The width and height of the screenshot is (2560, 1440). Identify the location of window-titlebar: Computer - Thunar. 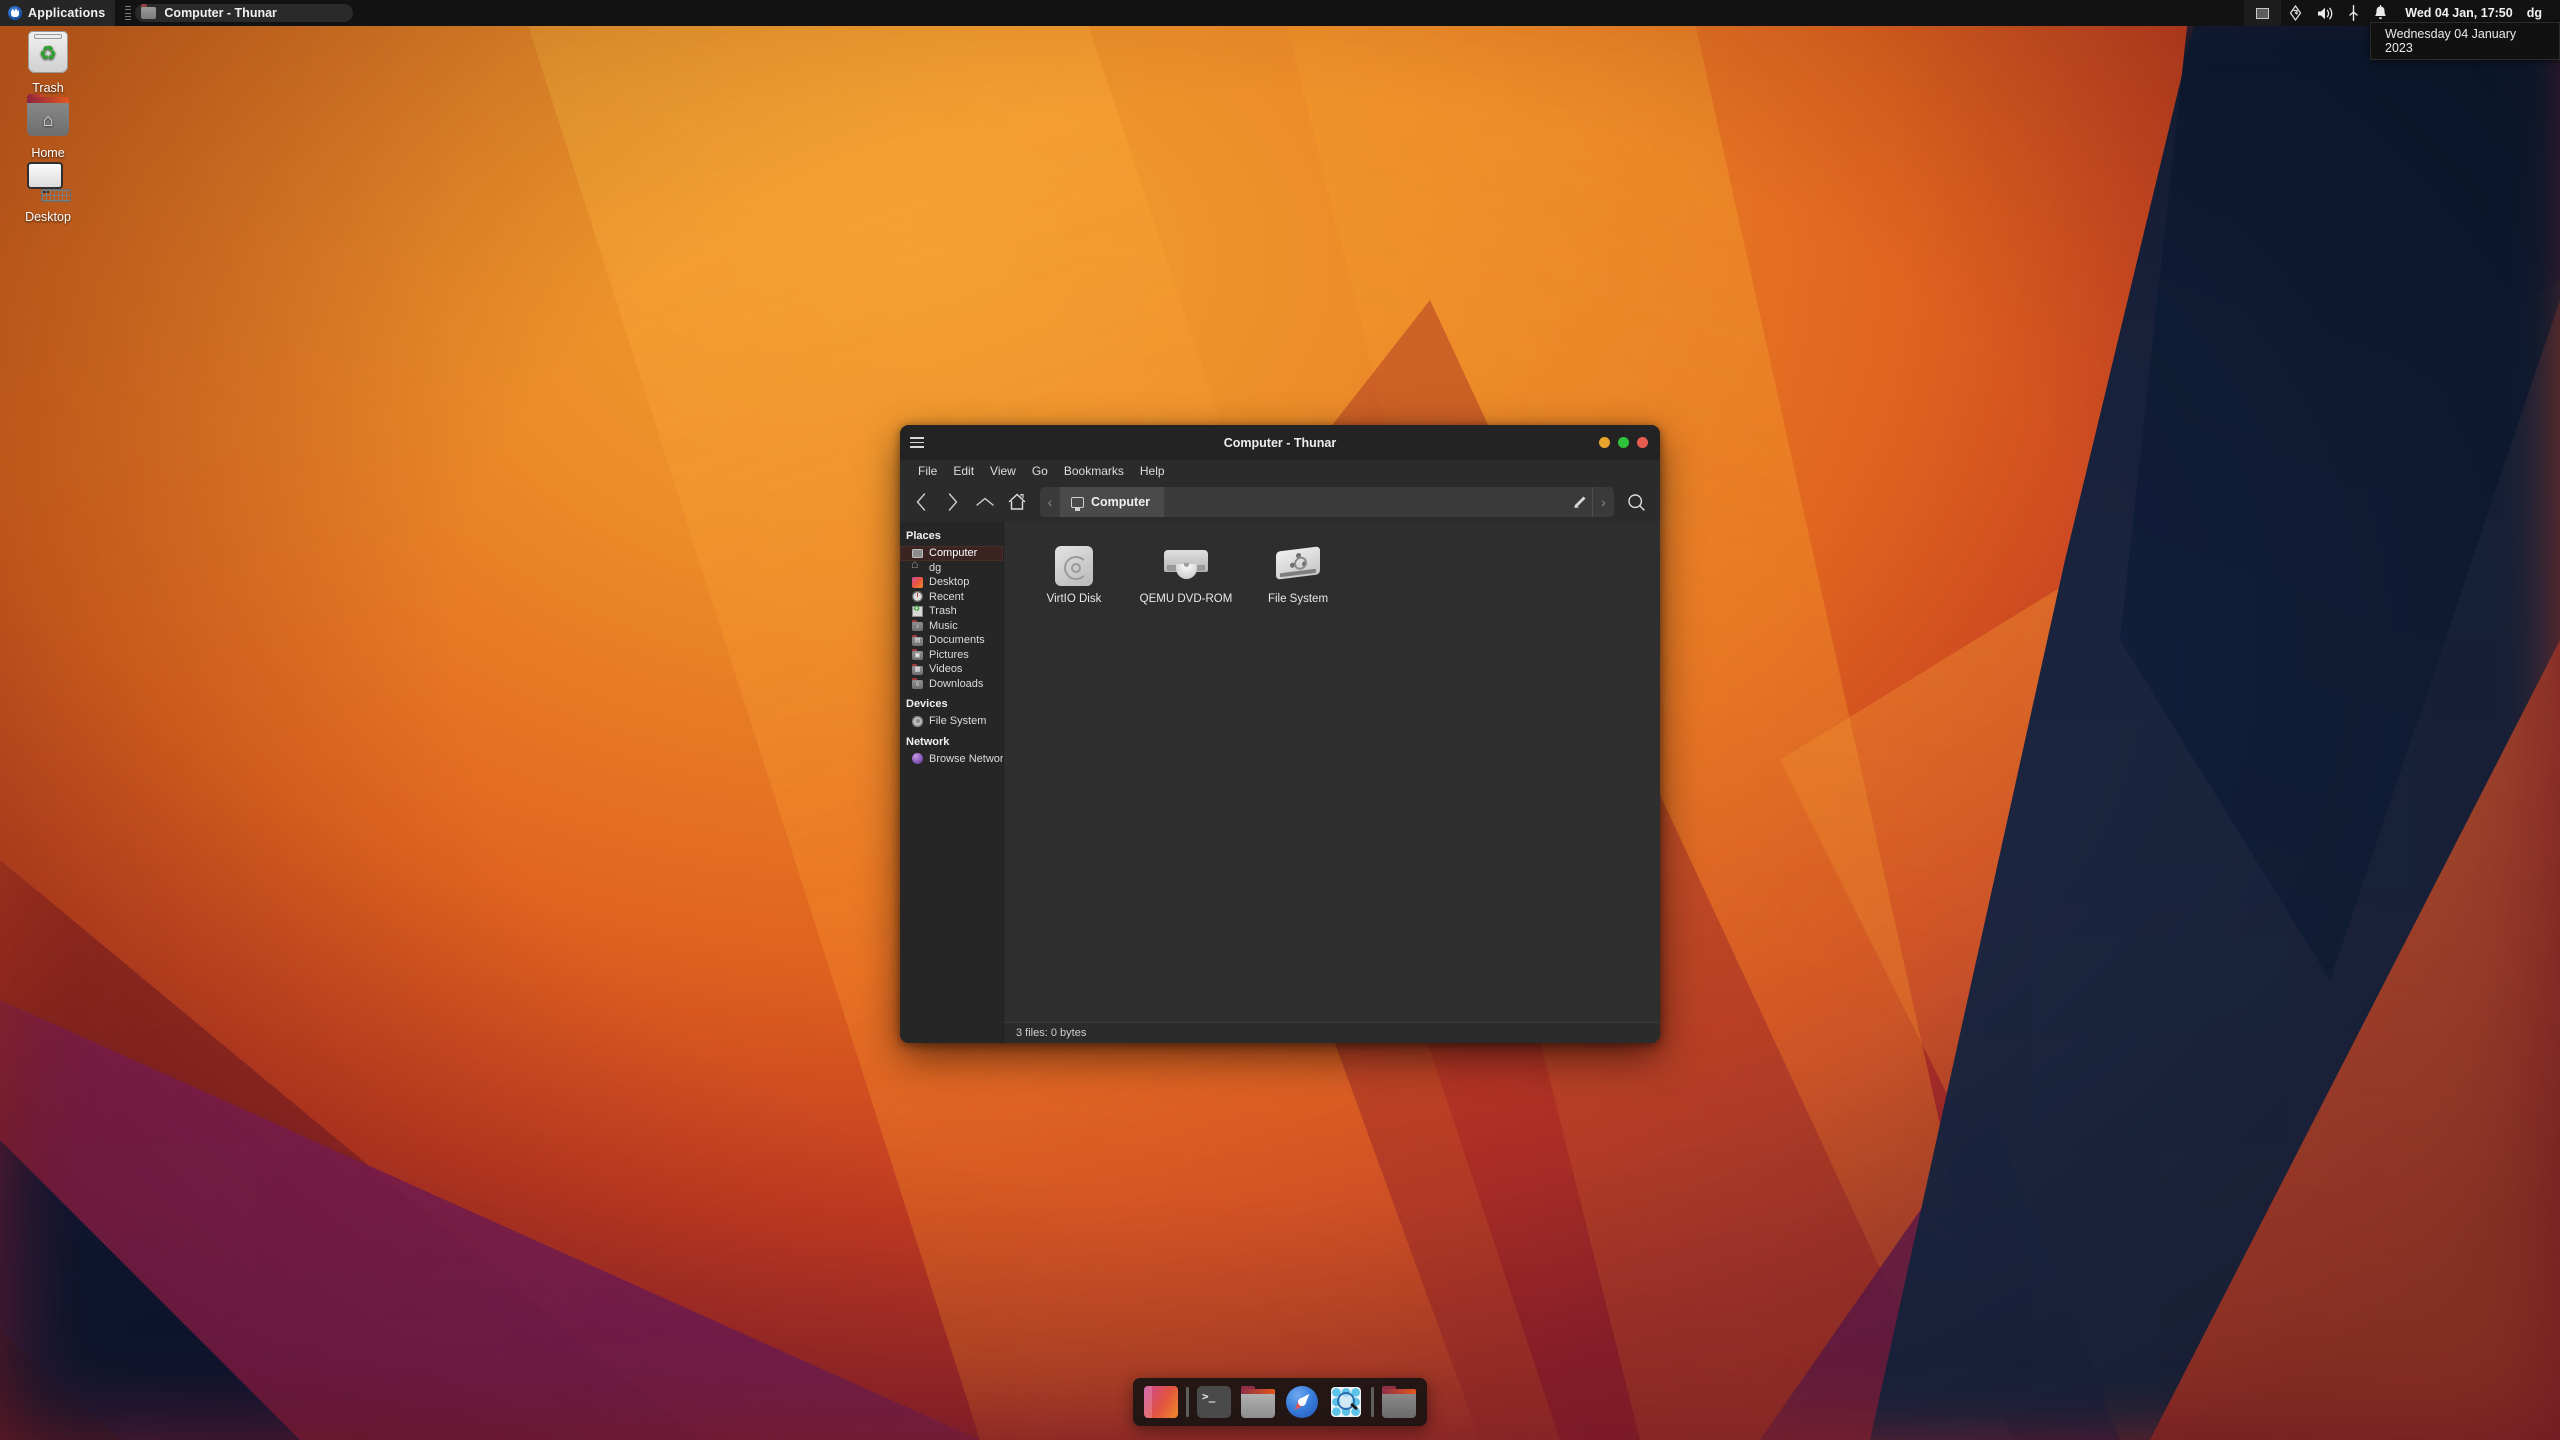
(1280, 442).